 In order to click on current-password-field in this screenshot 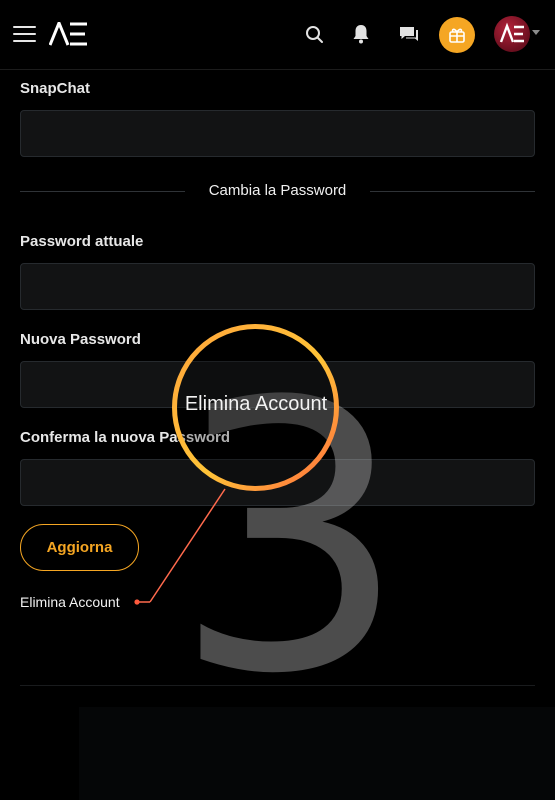, I will do `click(277, 286)`.